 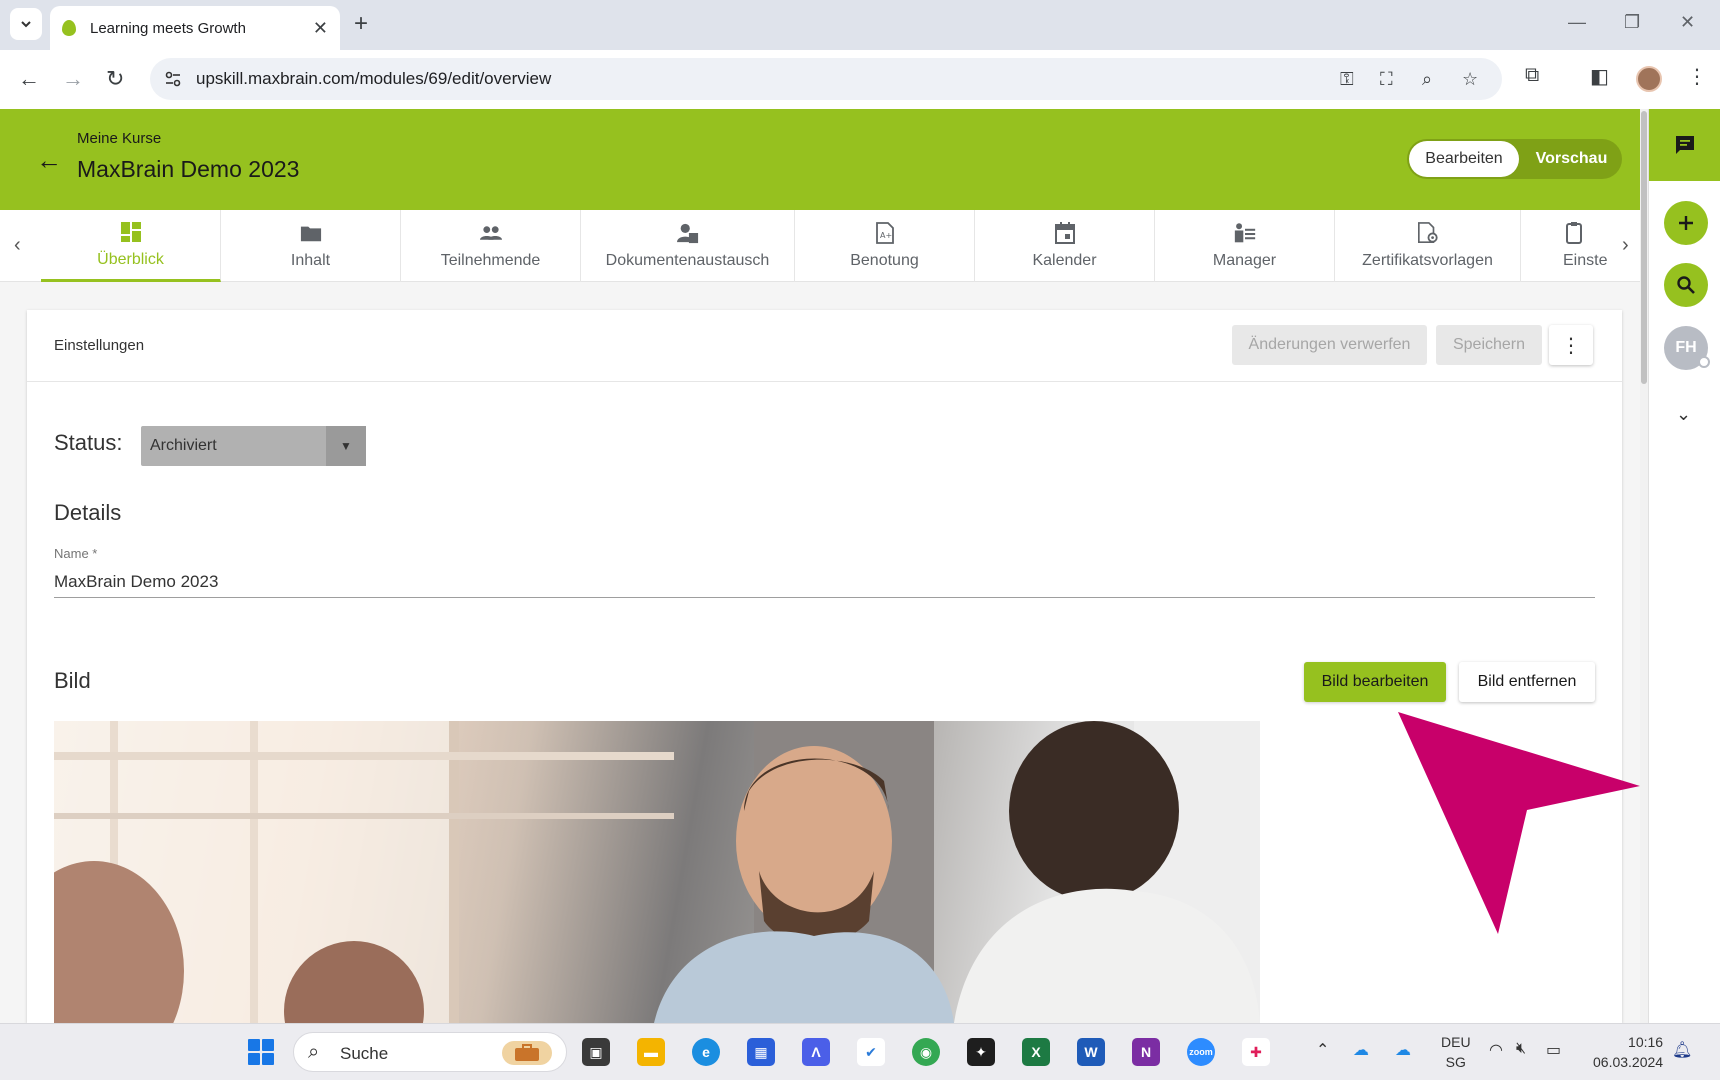 I want to click on more-options-button: ⋮, so click(x=1571, y=345).